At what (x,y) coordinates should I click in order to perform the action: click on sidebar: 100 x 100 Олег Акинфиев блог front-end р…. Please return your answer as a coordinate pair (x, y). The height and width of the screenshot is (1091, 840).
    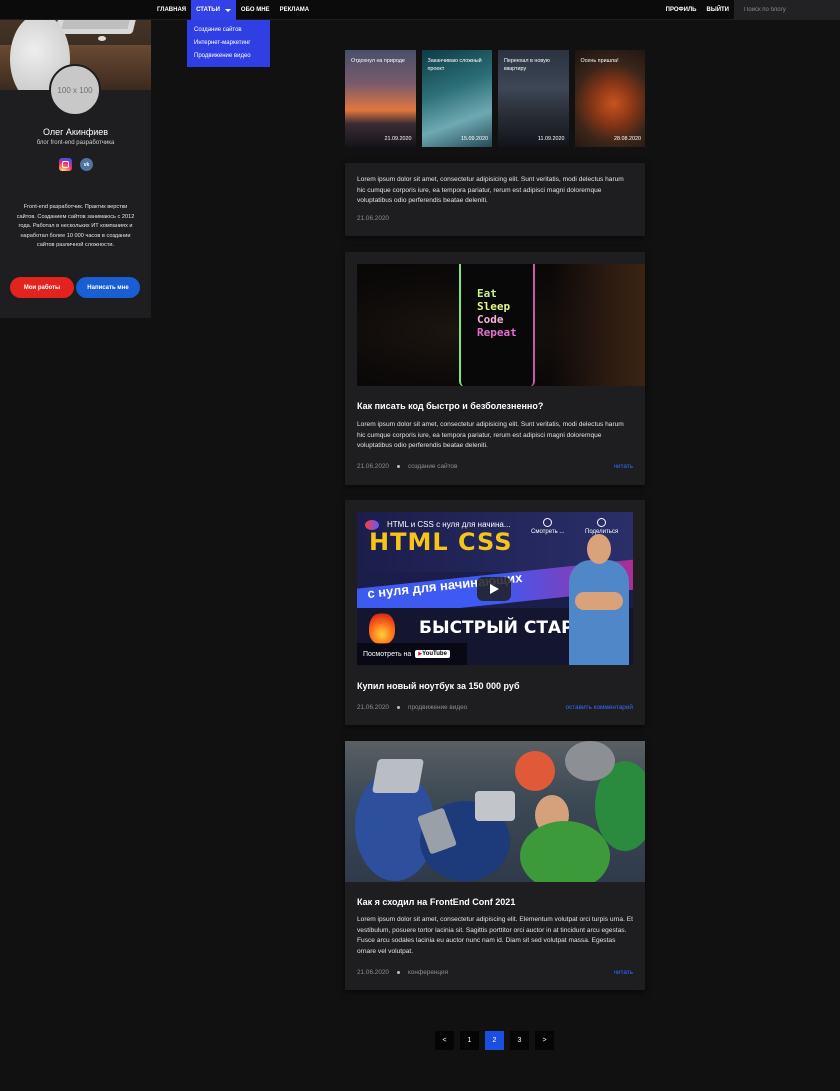
    Looking at the image, I should click on (75, 159).